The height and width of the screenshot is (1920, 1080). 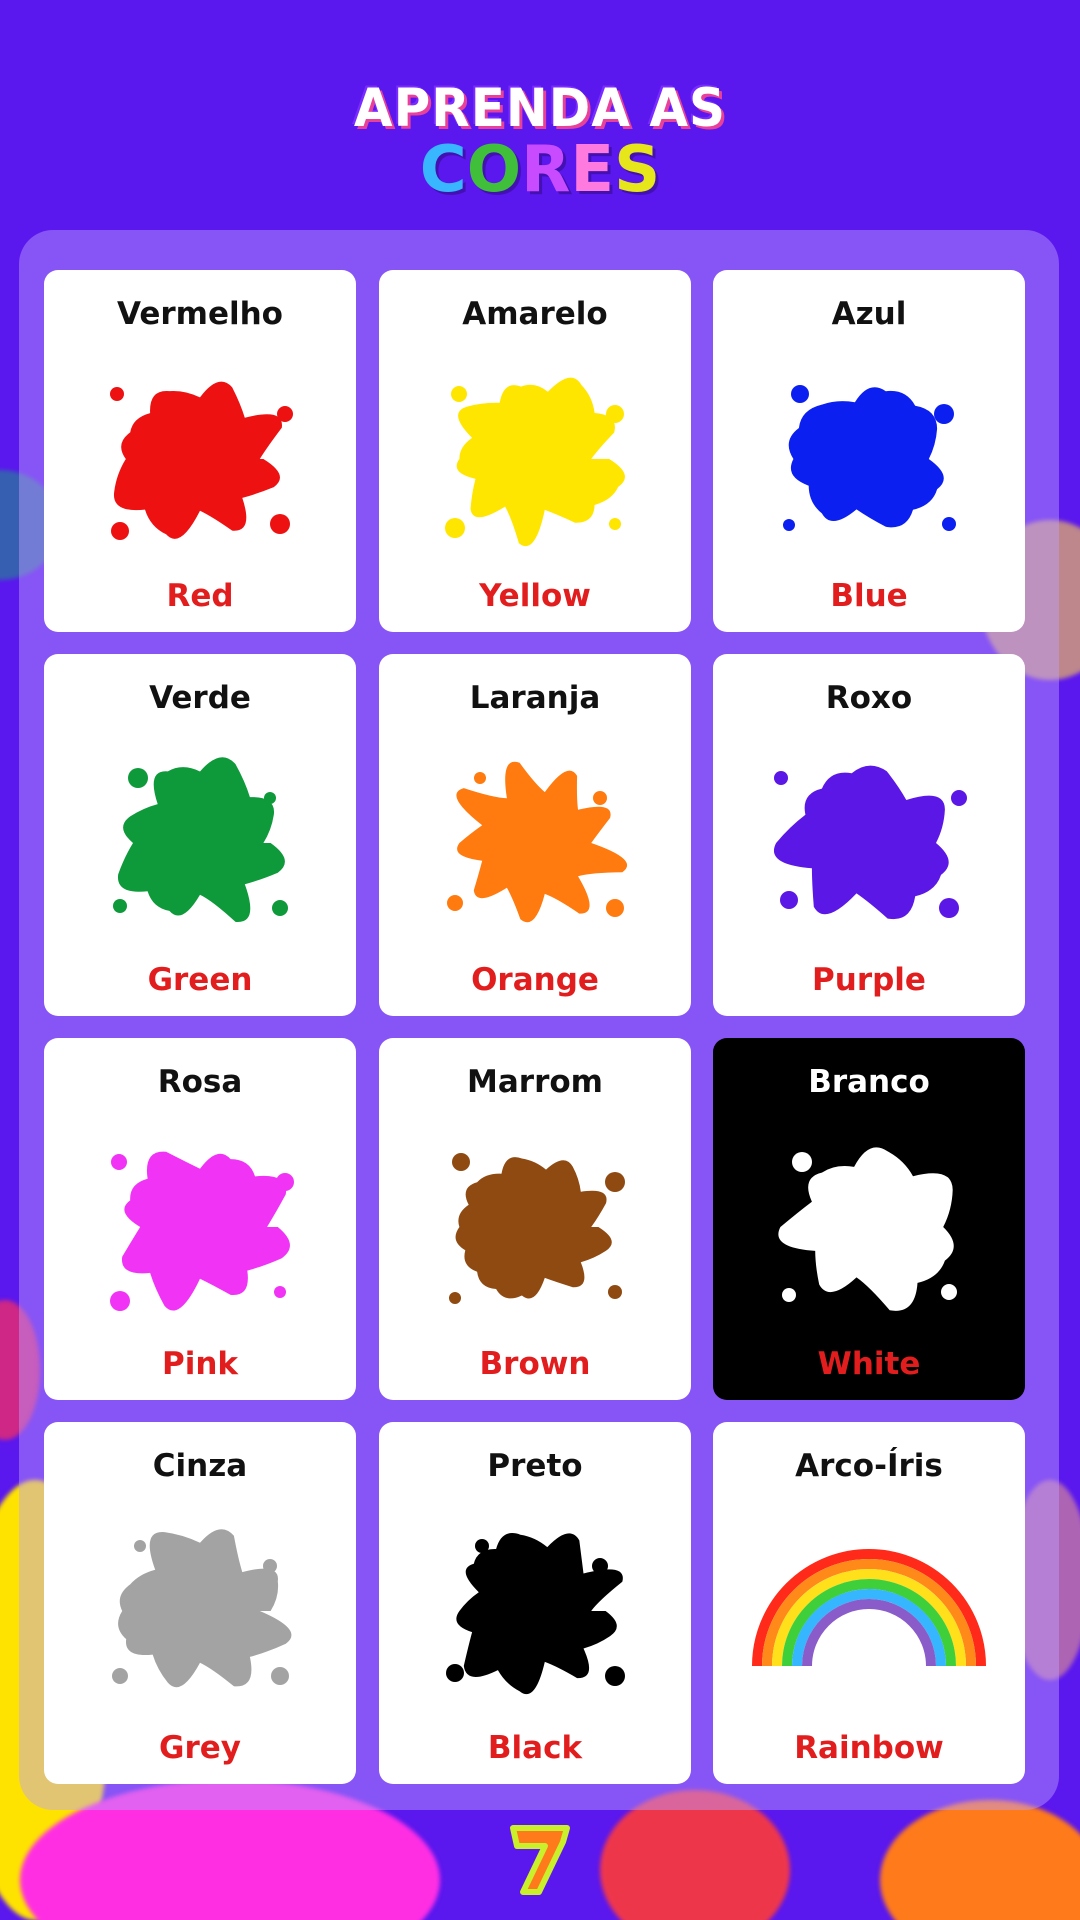 I want to click on white-paint-splat-icon, so click(x=869, y=1227).